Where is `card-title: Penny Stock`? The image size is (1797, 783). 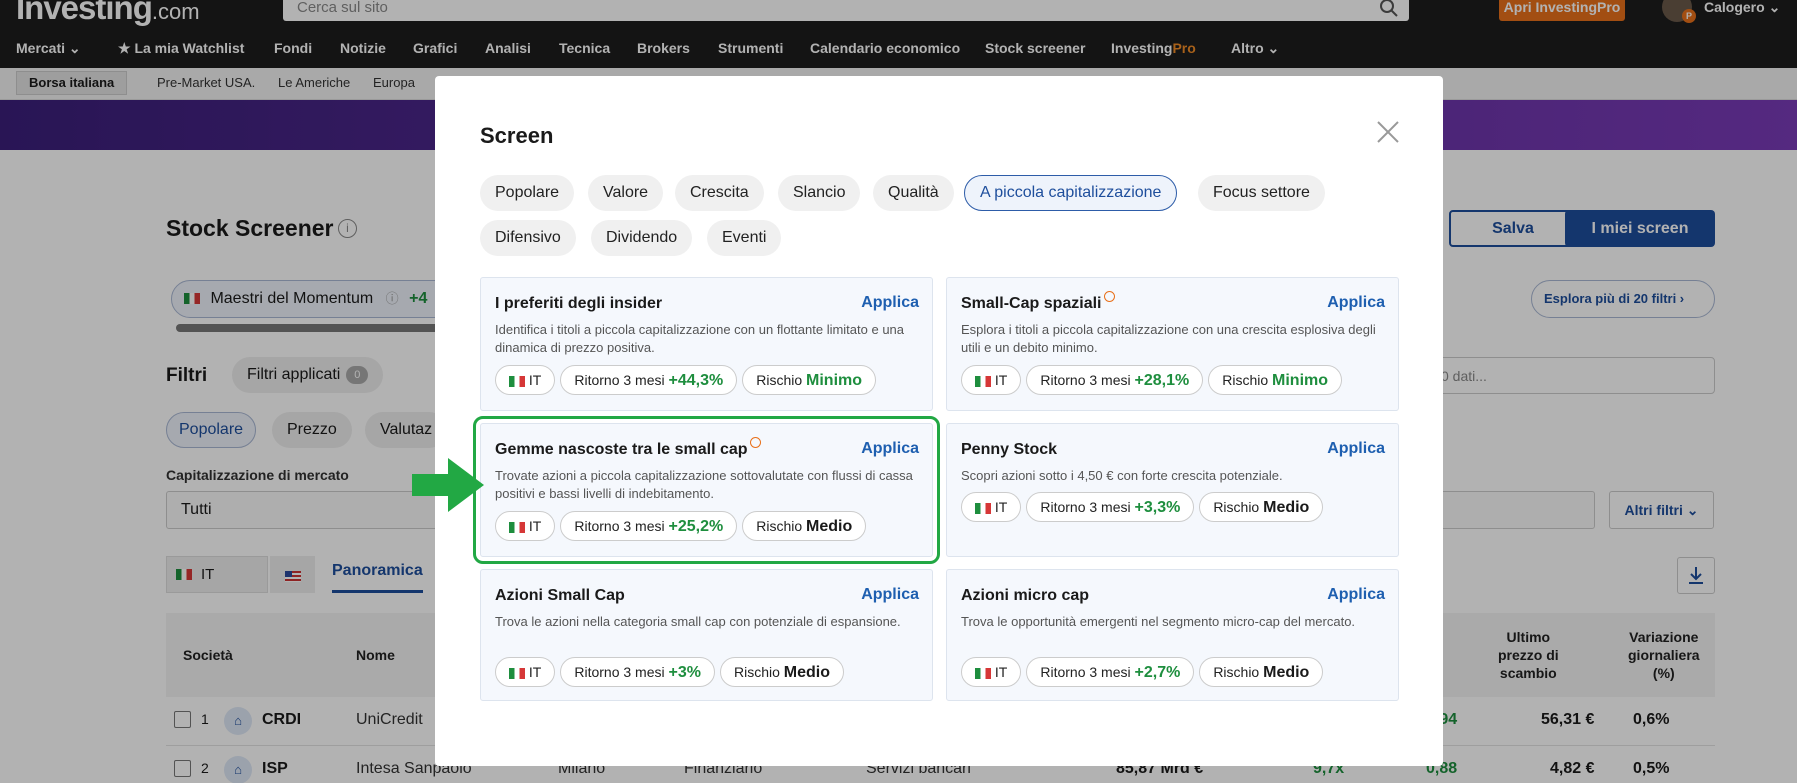 card-title: Penny Stock is located at coordinates (1009, 449).